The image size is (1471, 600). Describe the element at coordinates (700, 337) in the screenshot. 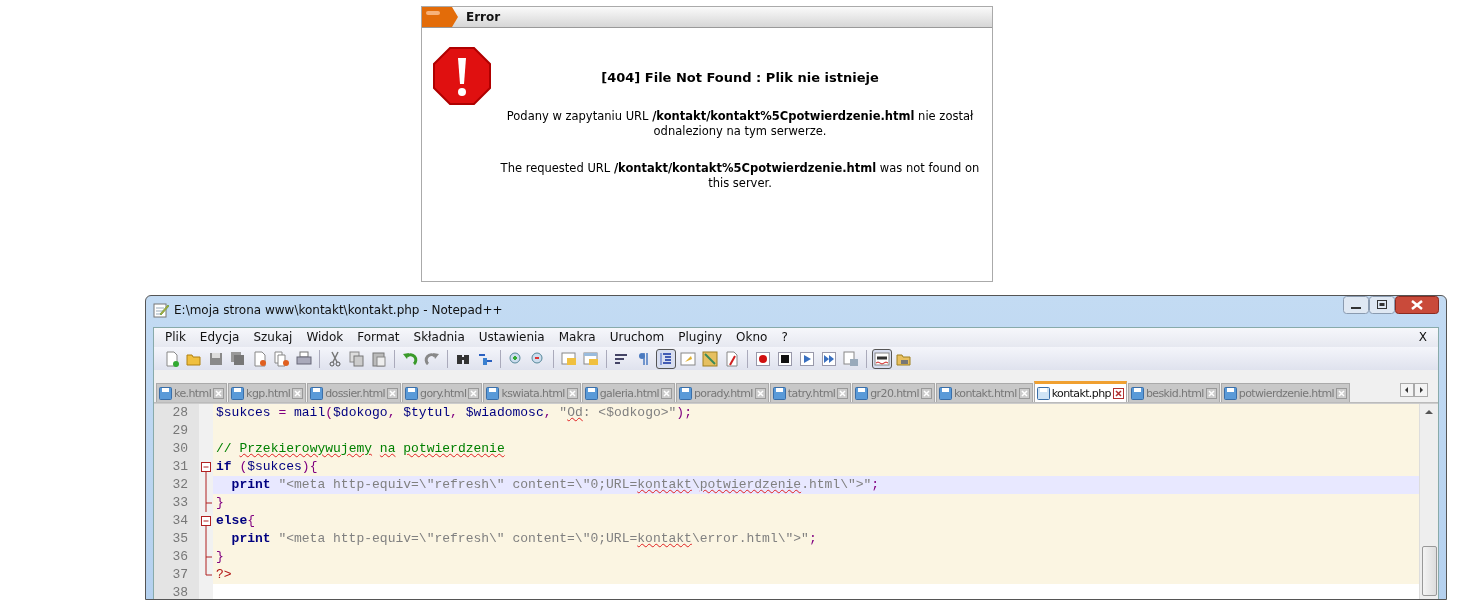

I see `menu-item: Pluginy` at that location.